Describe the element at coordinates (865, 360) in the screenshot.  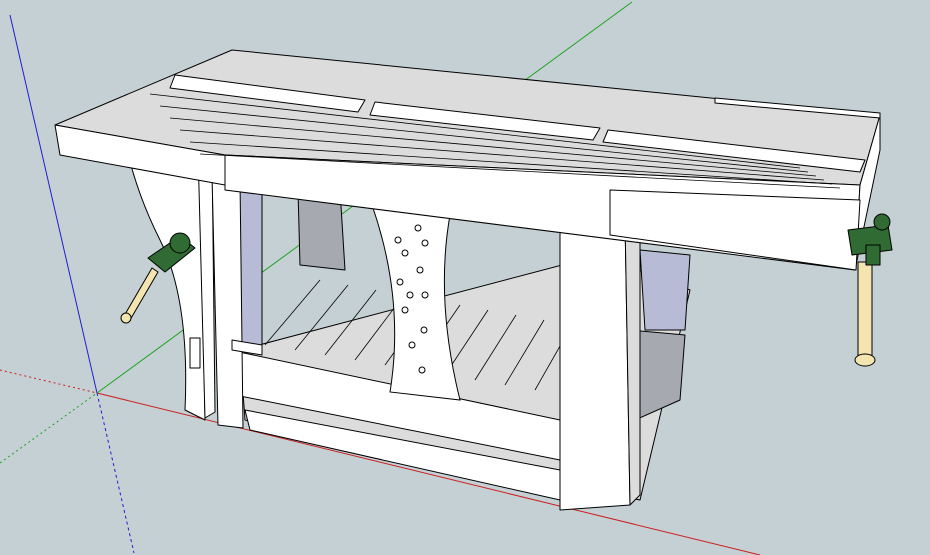
I see `right-vise-handle-knob` at that location.